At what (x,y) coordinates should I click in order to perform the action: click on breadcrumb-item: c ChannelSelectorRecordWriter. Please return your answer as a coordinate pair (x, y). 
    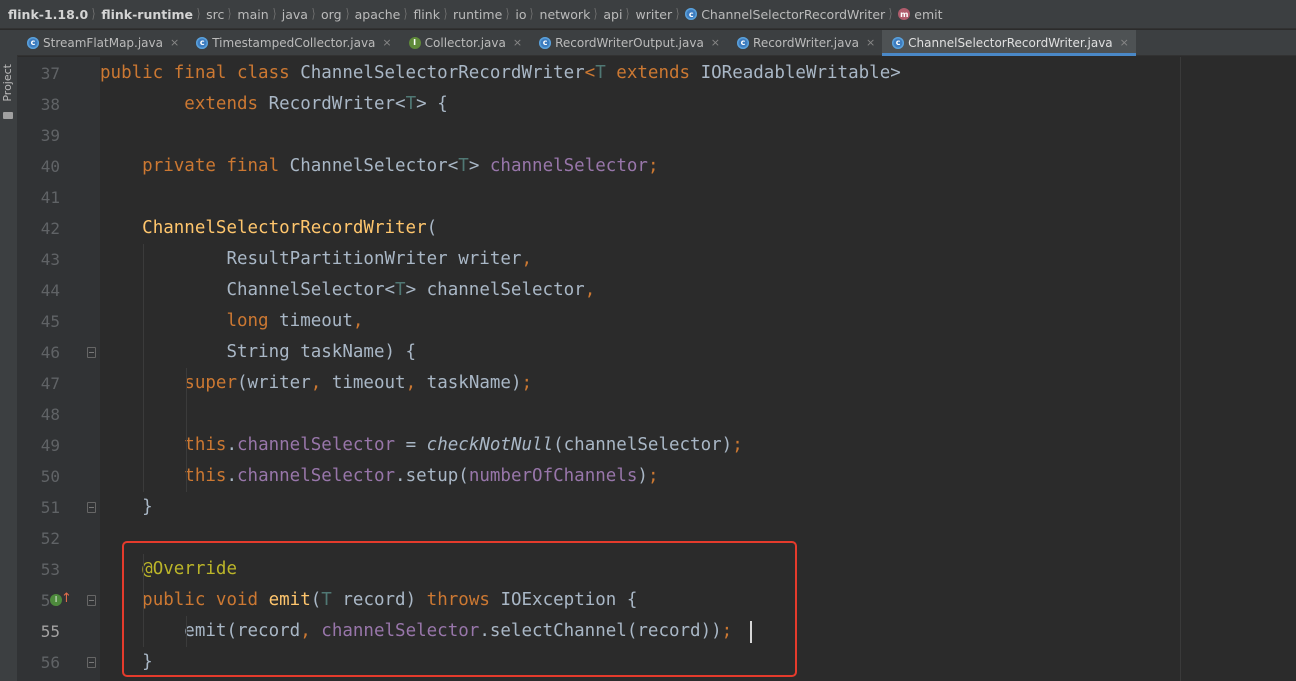
    Looking at the image, I should click on (785, 14).